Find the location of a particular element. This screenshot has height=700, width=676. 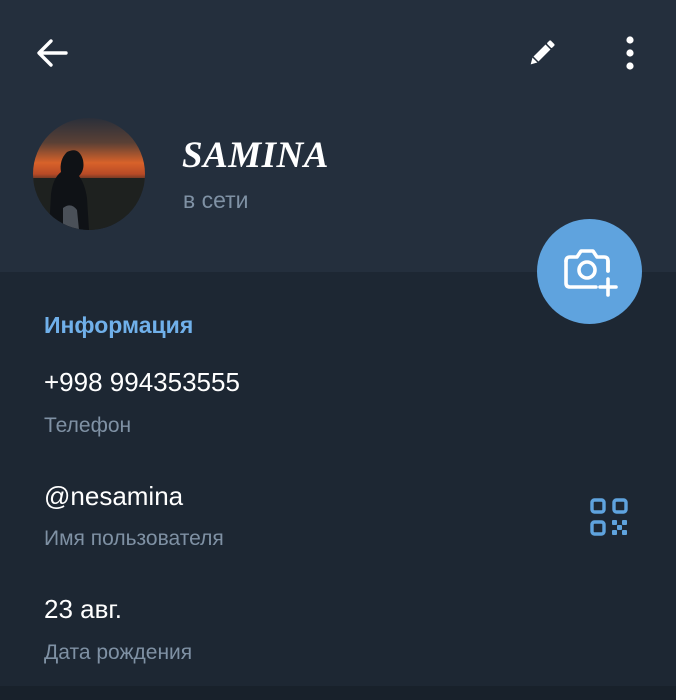

back-button is located at coordinates (52, 53).